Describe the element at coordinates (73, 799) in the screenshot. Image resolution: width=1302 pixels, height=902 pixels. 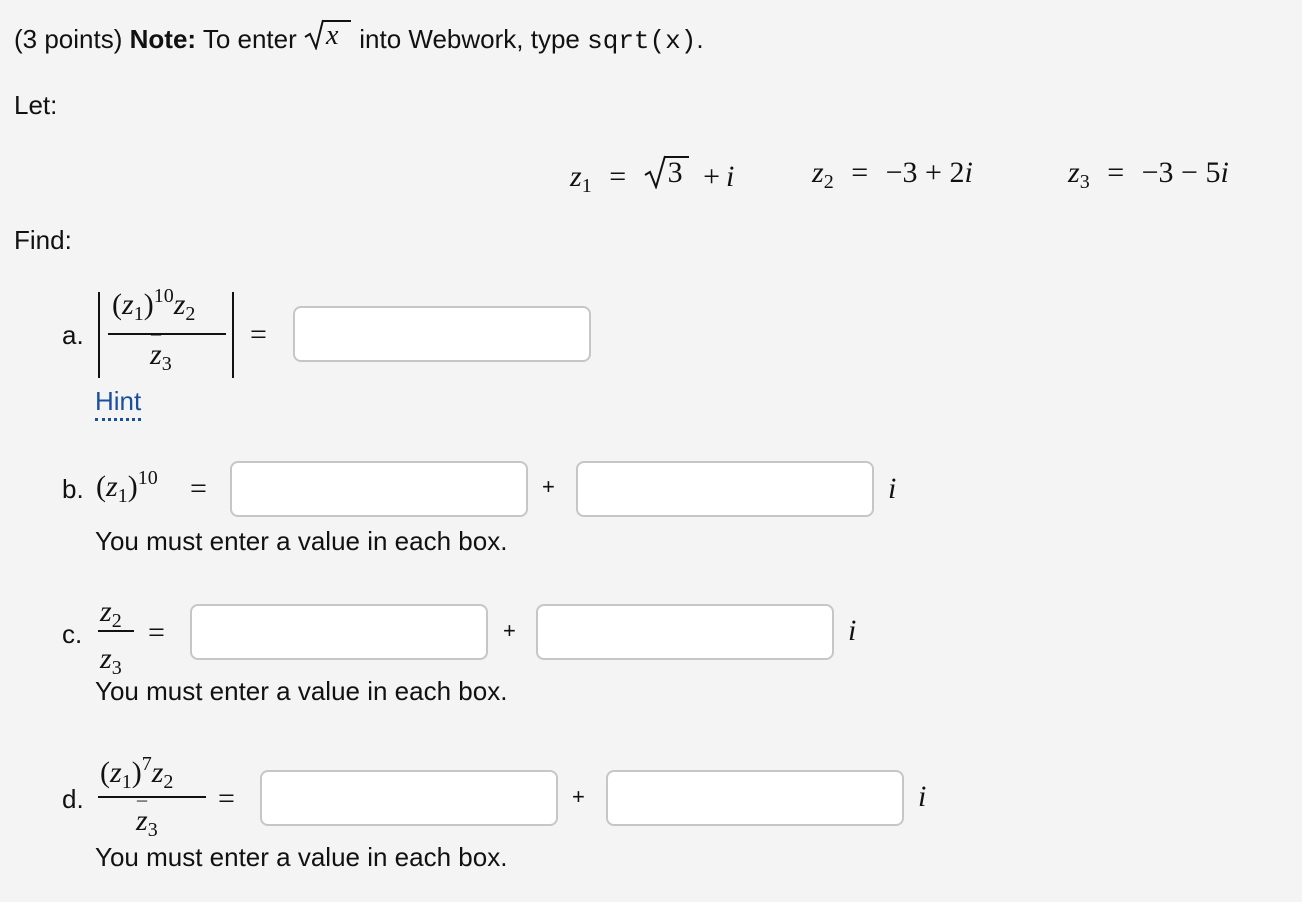
I see `part-d-label: d.` at that location.